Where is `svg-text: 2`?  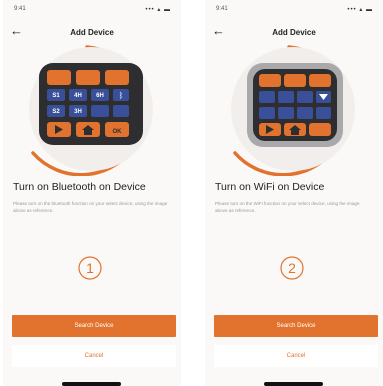
svg-text: 2 is located at coordinates (292, 268).